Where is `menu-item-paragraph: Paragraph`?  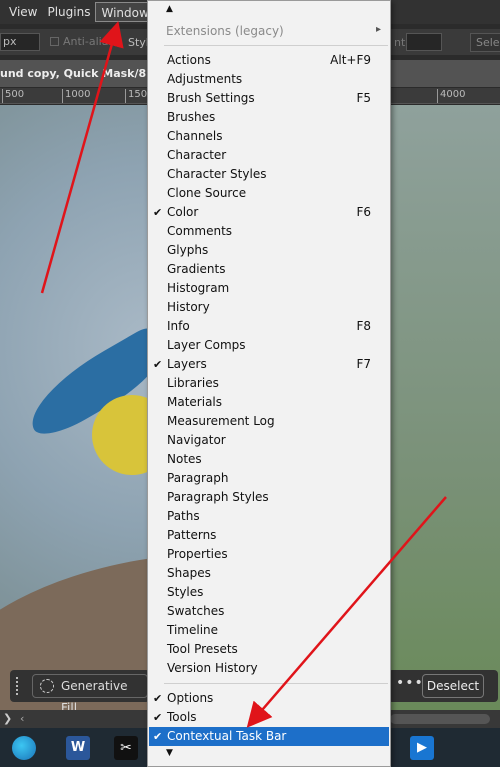 menu-item-paragraph: Paragraph is located at coordinates (269, 478).